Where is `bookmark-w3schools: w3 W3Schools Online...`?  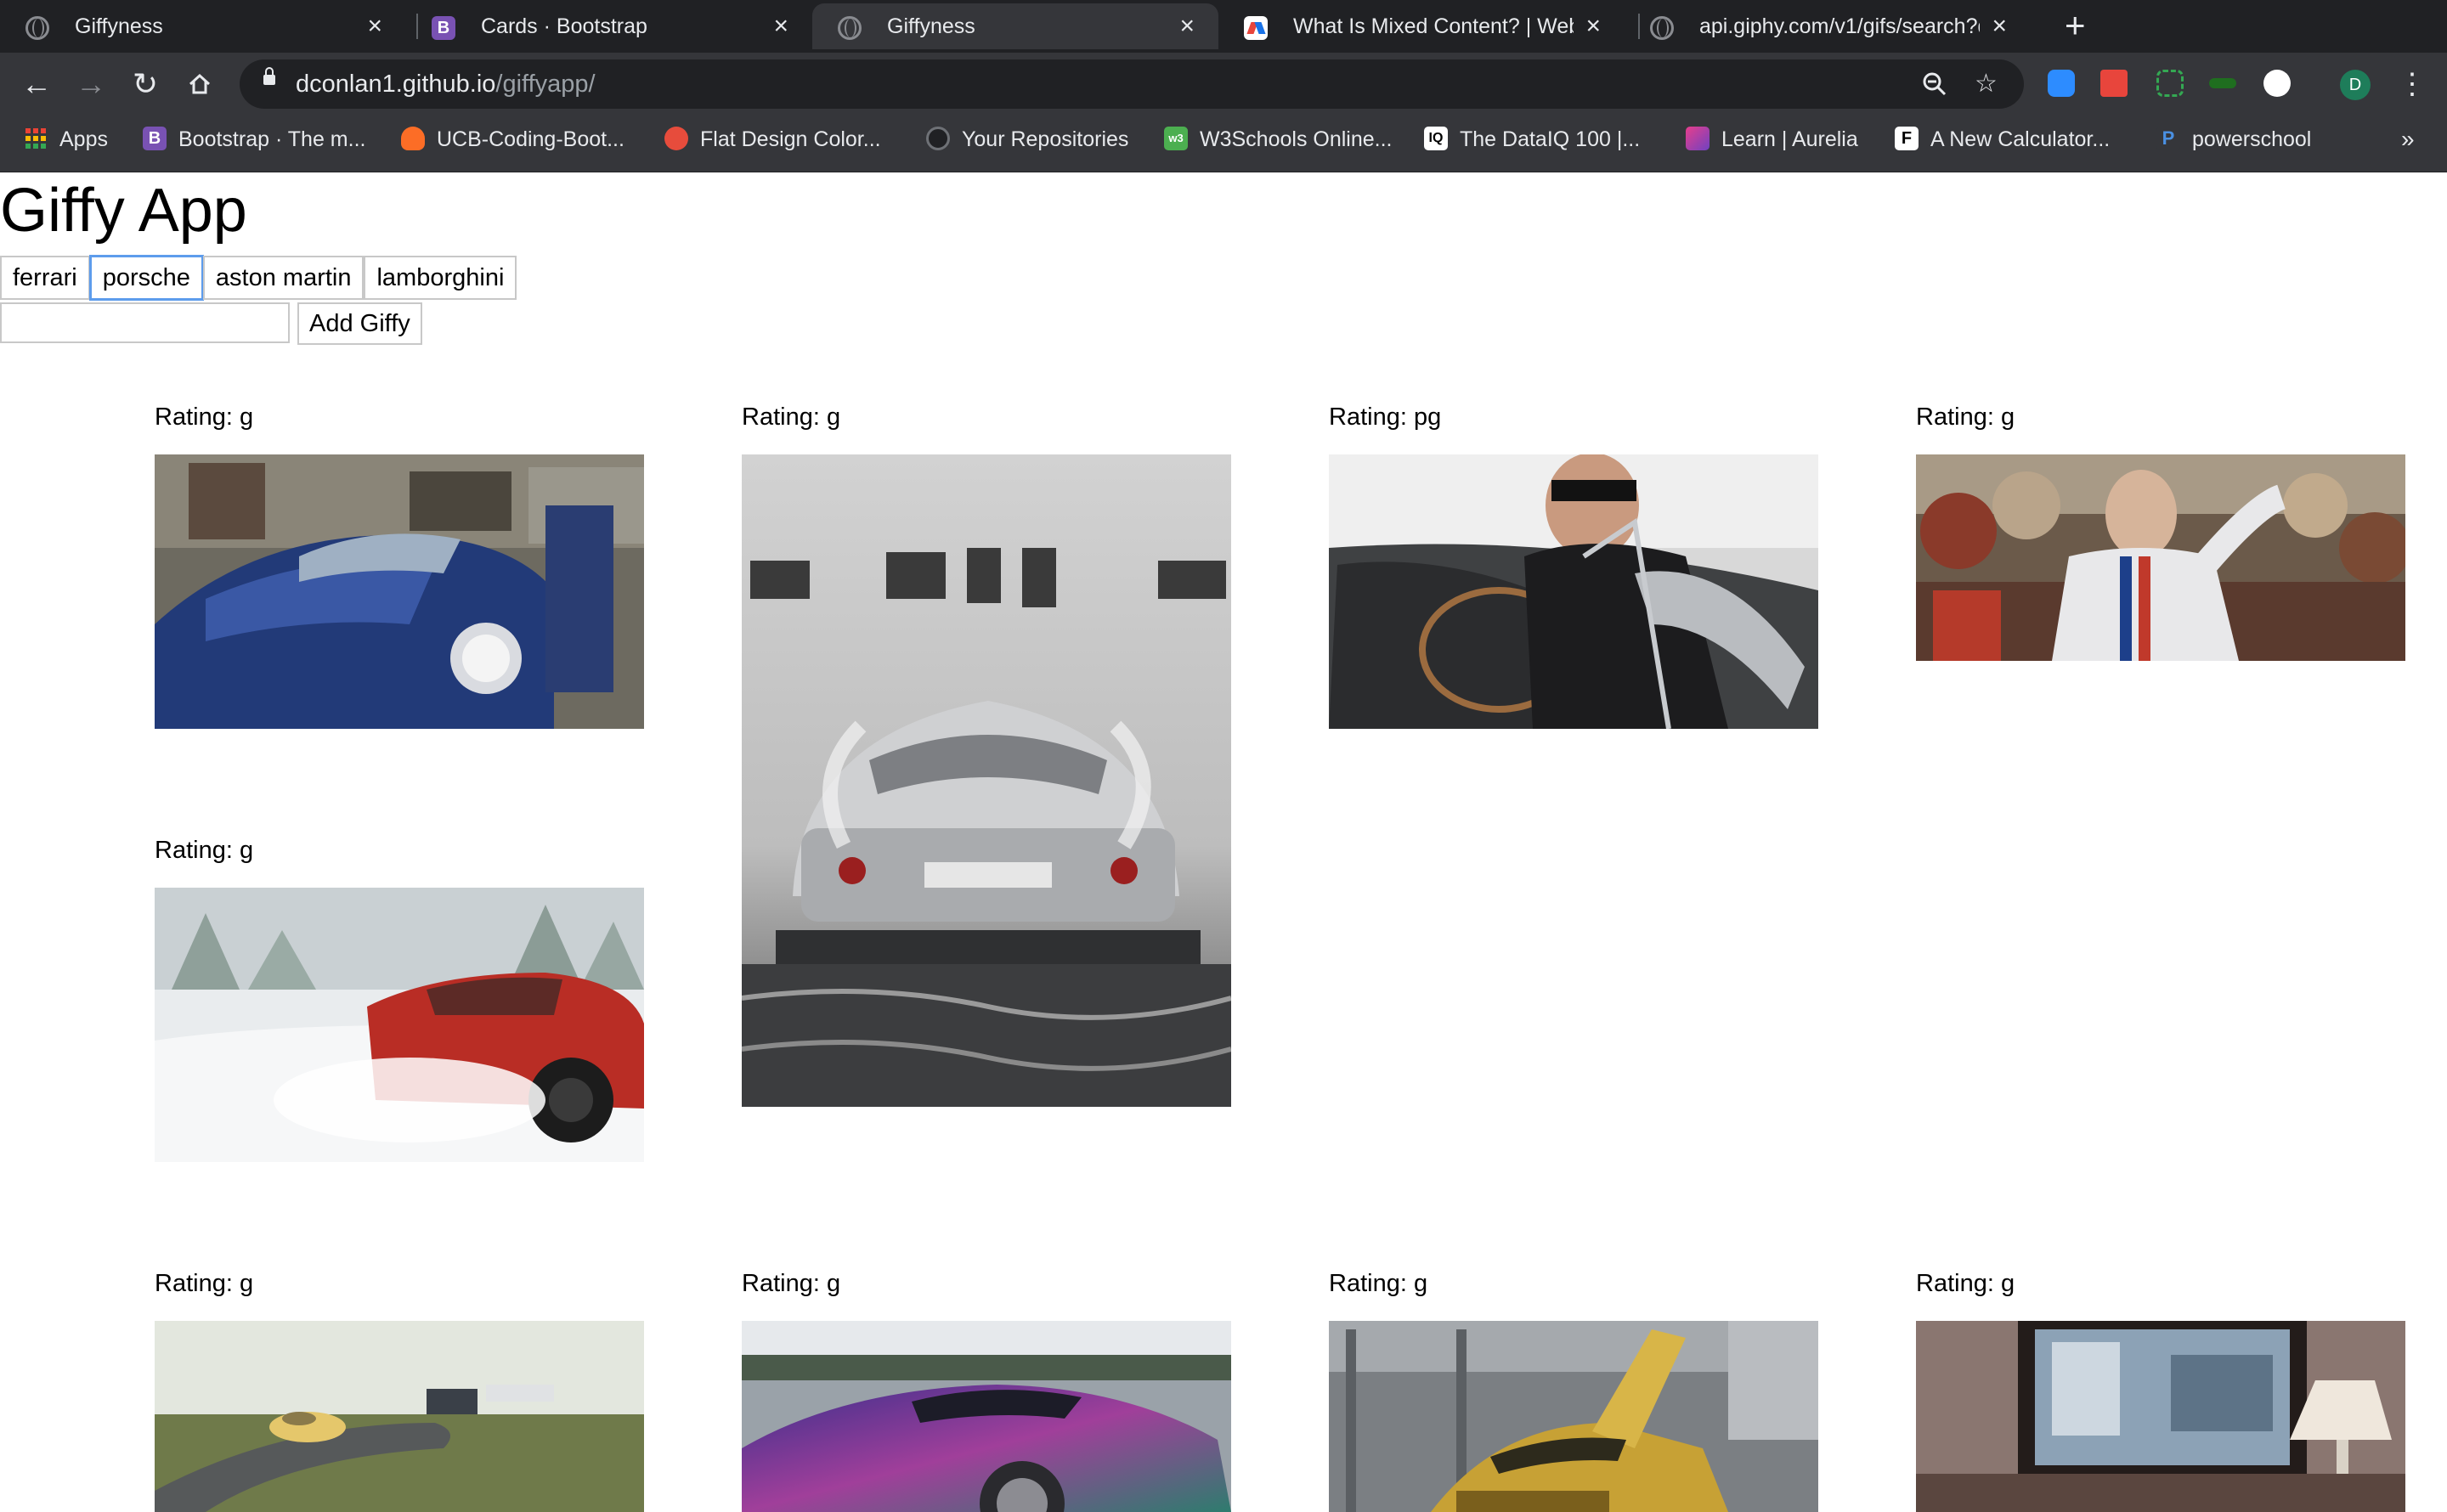
bookmark-w3schools: w3 W3Schools Online... is located at coordinates (1278, 139).